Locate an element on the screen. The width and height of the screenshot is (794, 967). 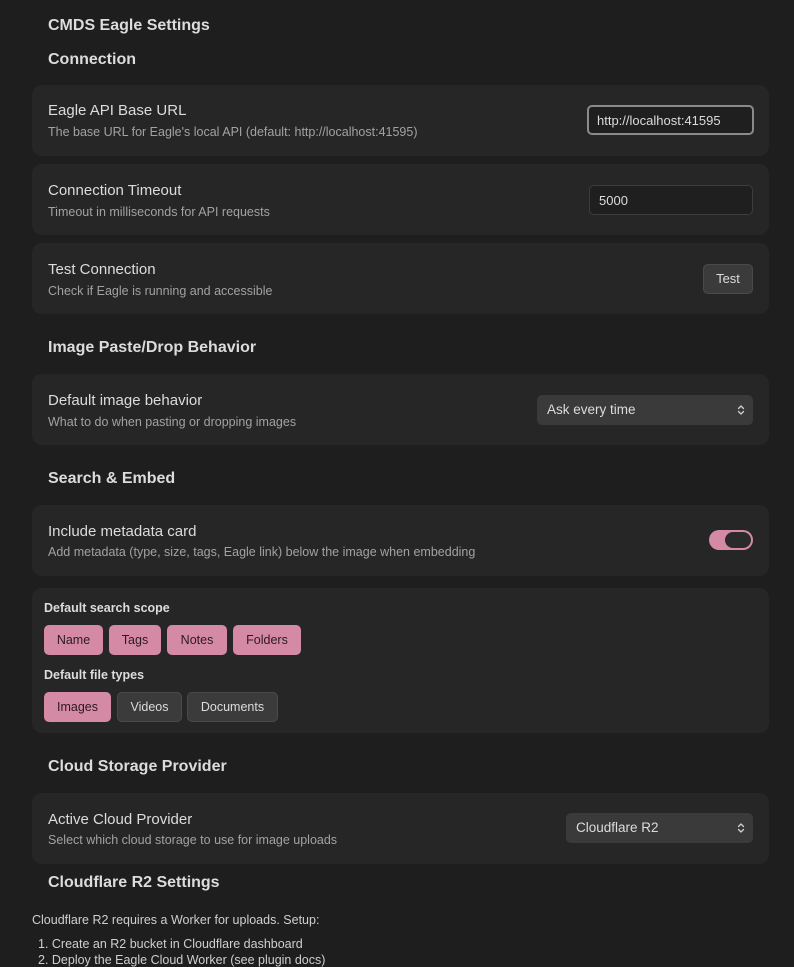
setting-name: Connection Timeout is located at coordinates (115, 190).